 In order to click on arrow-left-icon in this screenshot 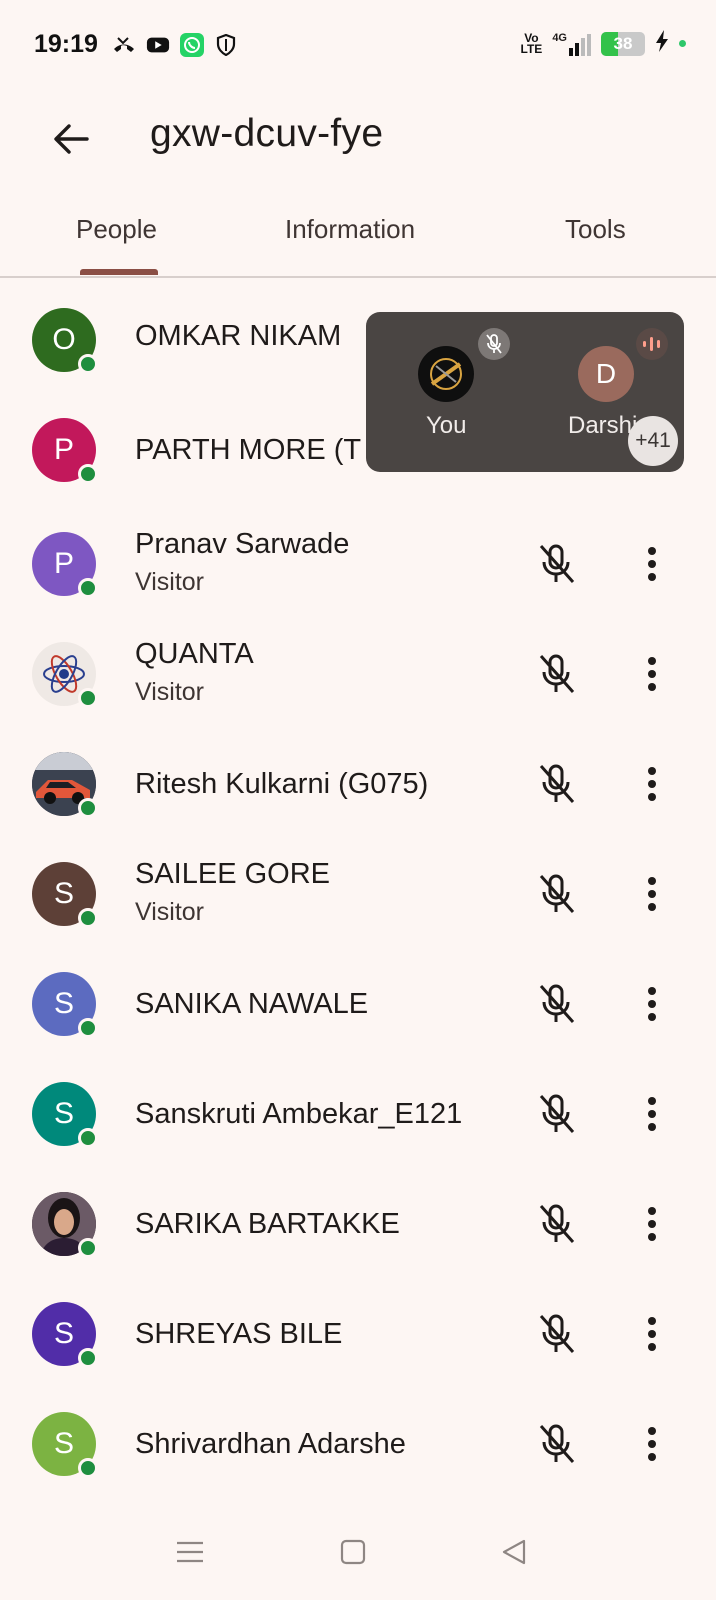, I will do `click(71, 139)`.